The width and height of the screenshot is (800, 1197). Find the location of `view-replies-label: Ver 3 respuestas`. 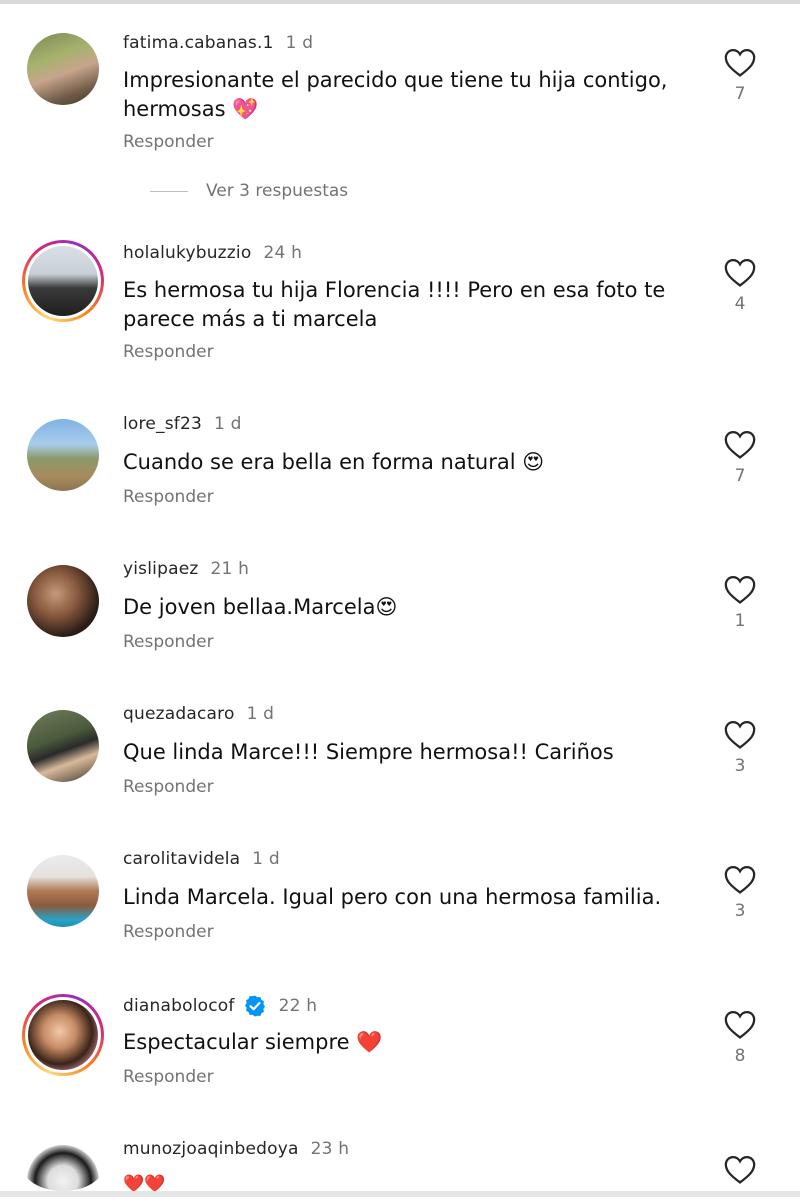

view-replies-label: Ver 3 respuestas is located at coordinates (277, 191).